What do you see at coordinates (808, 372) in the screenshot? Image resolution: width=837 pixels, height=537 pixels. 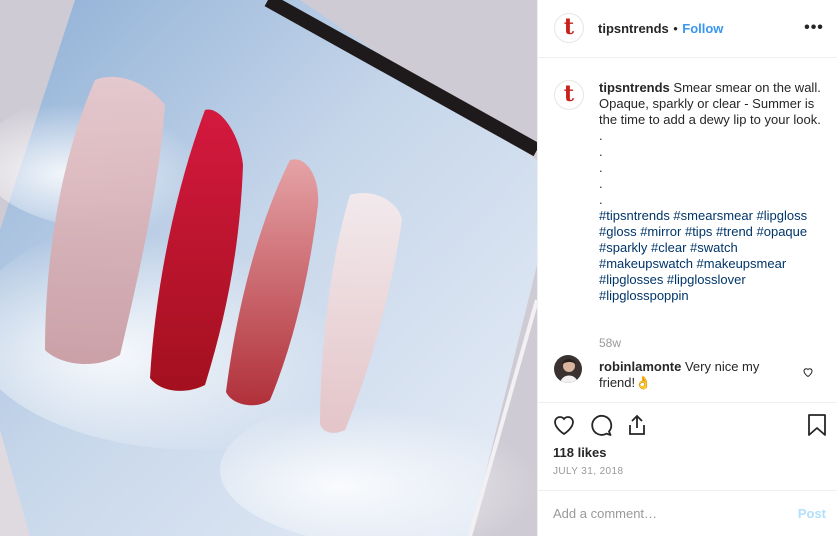 I see `comment-like-icon` at bounding box center [808, 372].